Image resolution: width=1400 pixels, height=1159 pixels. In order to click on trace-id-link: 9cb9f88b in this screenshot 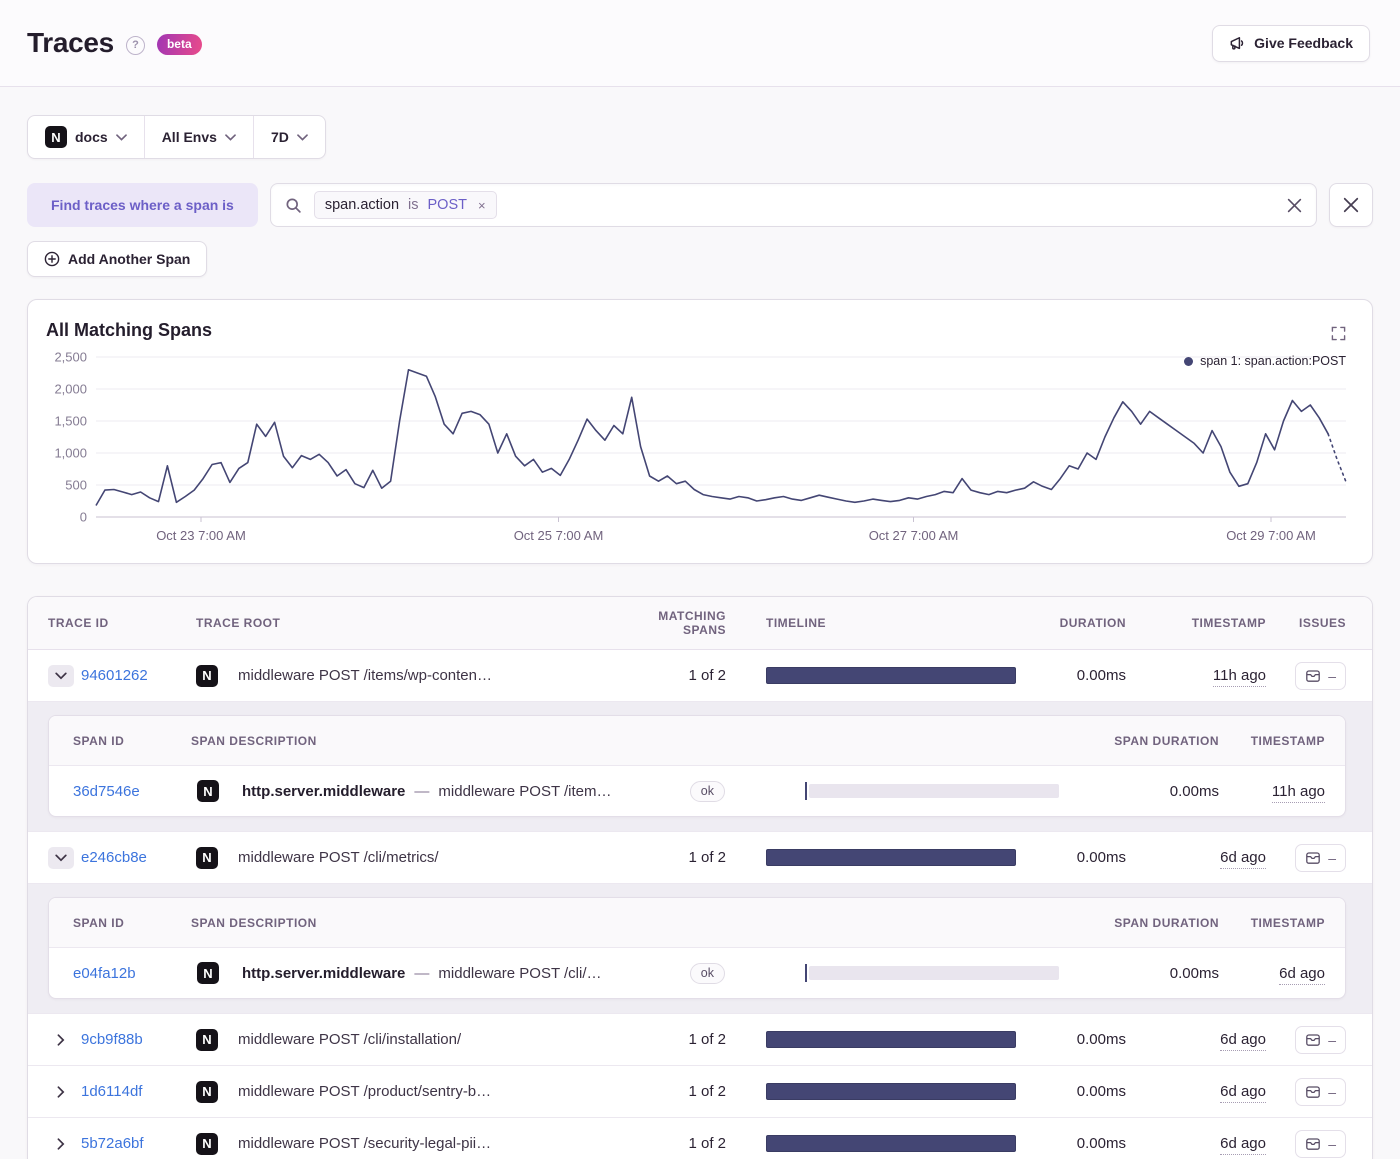, I will do `click(112, 1039)`.